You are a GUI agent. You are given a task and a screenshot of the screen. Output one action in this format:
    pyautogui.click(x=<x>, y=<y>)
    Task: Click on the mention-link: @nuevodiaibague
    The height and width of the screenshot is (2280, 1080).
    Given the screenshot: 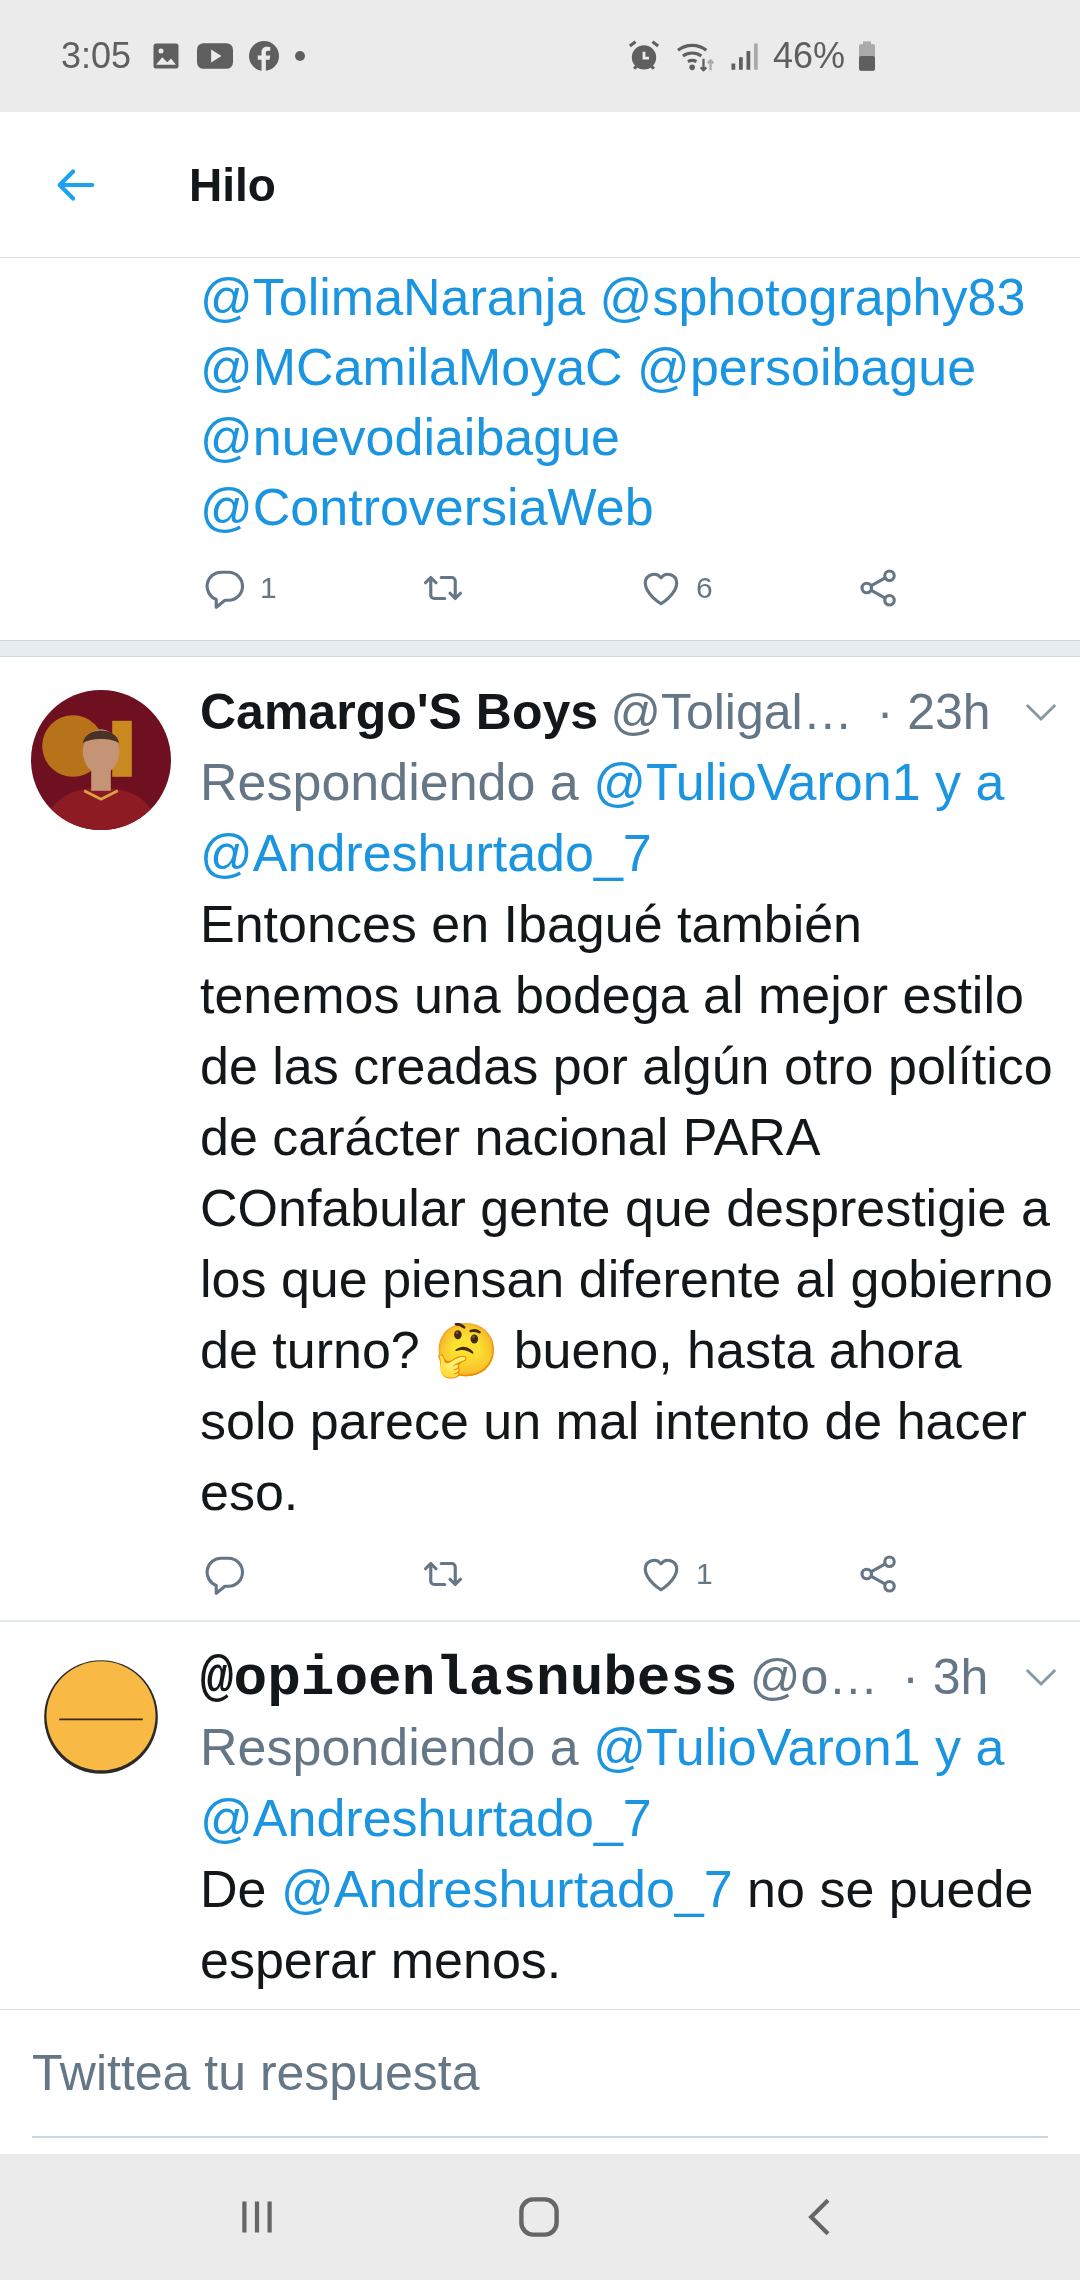 What is the action you would take?
    pyautogui.click(x=410, y=437)
    